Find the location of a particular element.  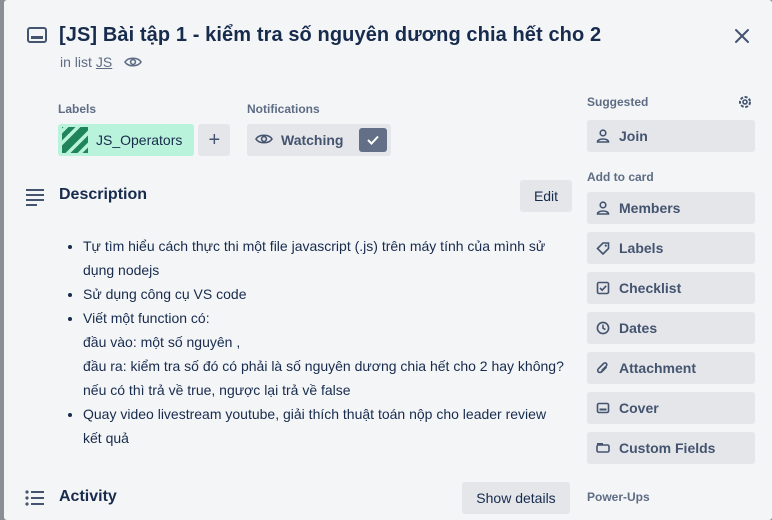

notifications-section: Notifications Watching is located at coordinates (319, 129).